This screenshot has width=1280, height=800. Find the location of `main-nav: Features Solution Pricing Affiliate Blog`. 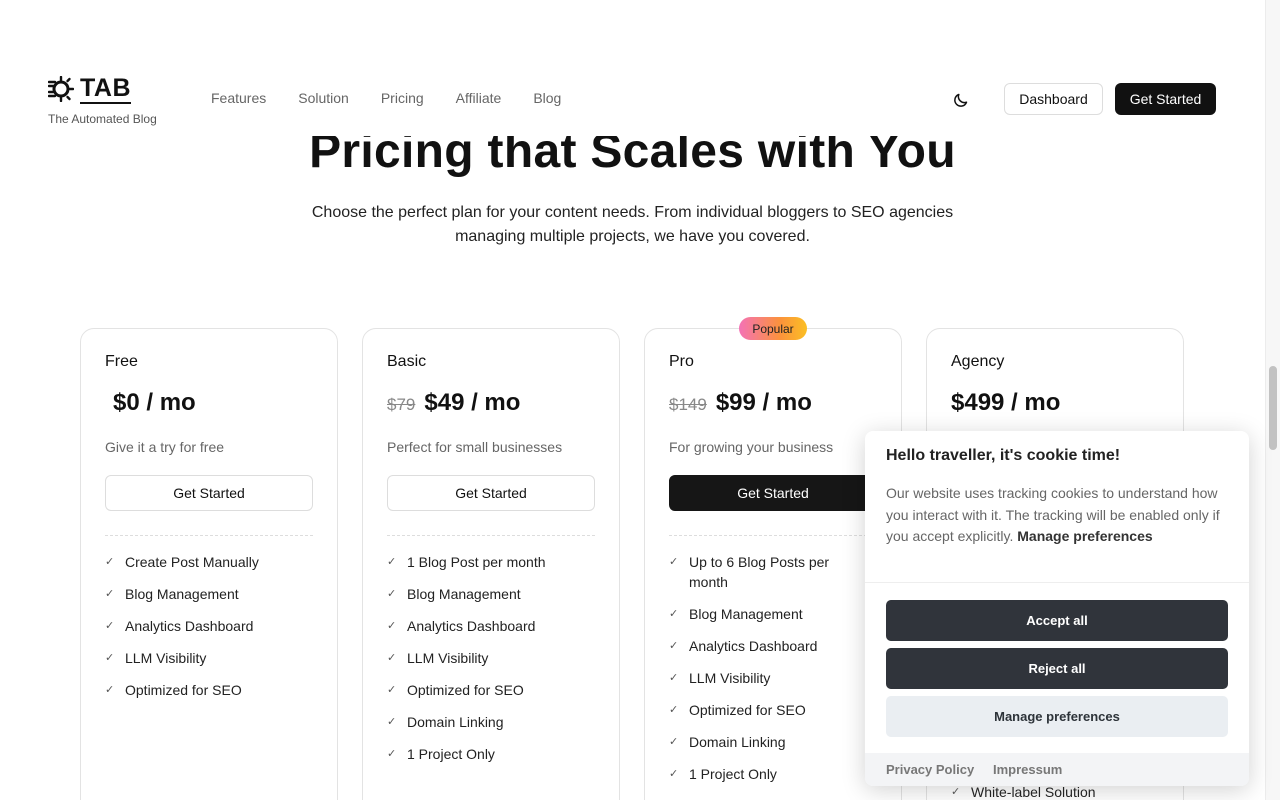

main-nav: Features Solution Pricing Affiliate Blog is located at coordinates (402, 98).